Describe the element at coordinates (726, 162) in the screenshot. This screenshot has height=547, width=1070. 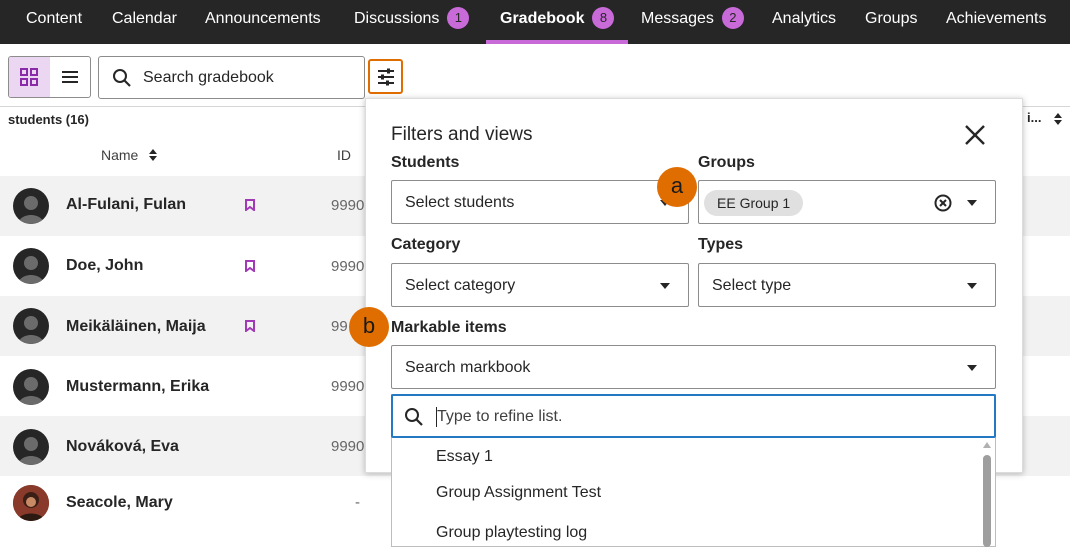
I see `groups-label: Groups` at that location.